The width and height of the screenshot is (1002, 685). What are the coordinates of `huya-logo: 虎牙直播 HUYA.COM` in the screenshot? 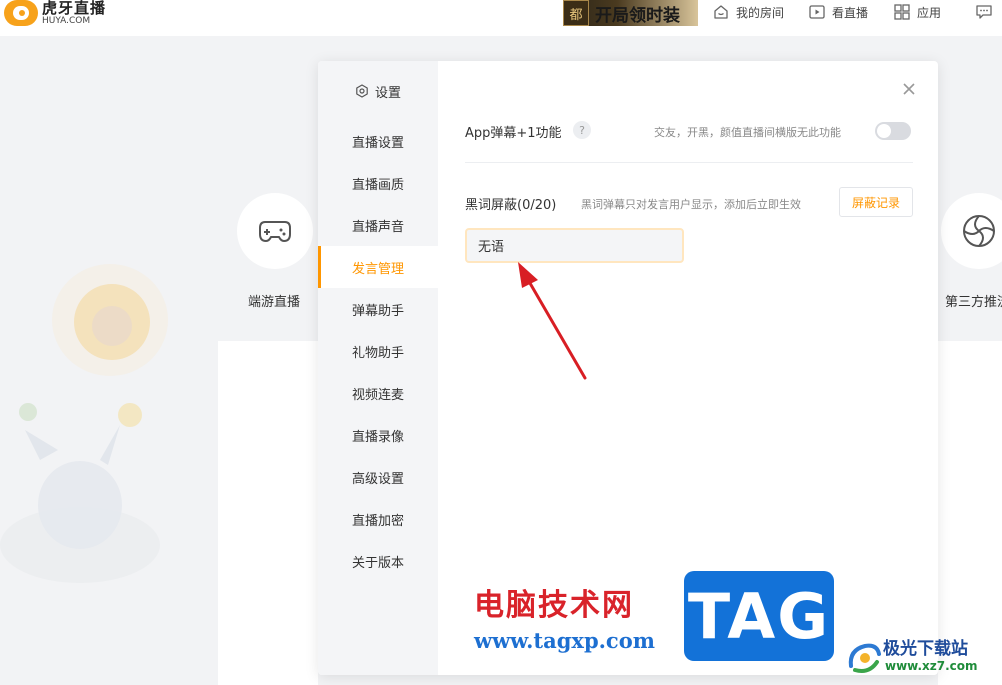 It's located at (55, 13).